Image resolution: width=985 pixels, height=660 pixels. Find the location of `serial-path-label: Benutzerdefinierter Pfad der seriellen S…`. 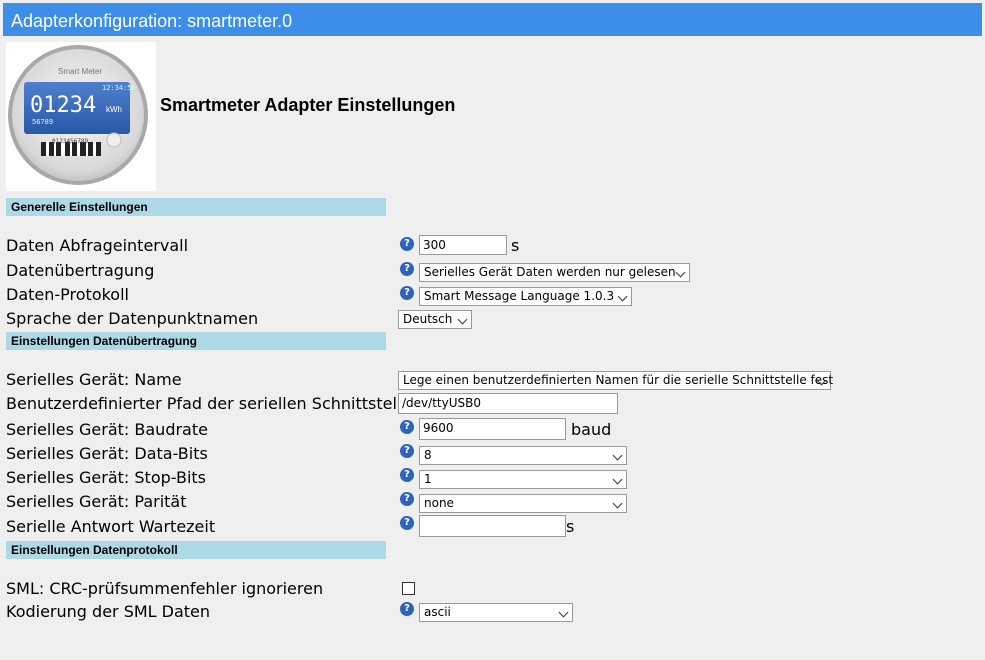

serial-path-label: Benutzerdefinierter Pfad der seriellen S… is located at coordinates (209, 403).